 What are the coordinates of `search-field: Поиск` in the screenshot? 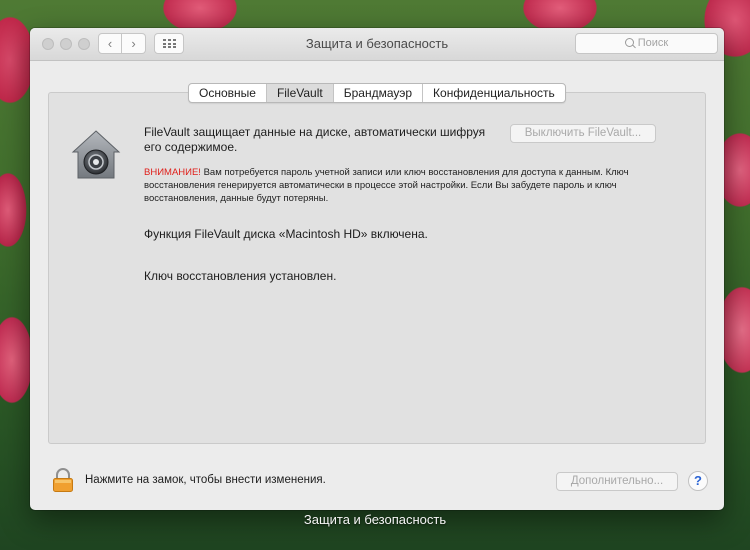 It's located at (646, 43).